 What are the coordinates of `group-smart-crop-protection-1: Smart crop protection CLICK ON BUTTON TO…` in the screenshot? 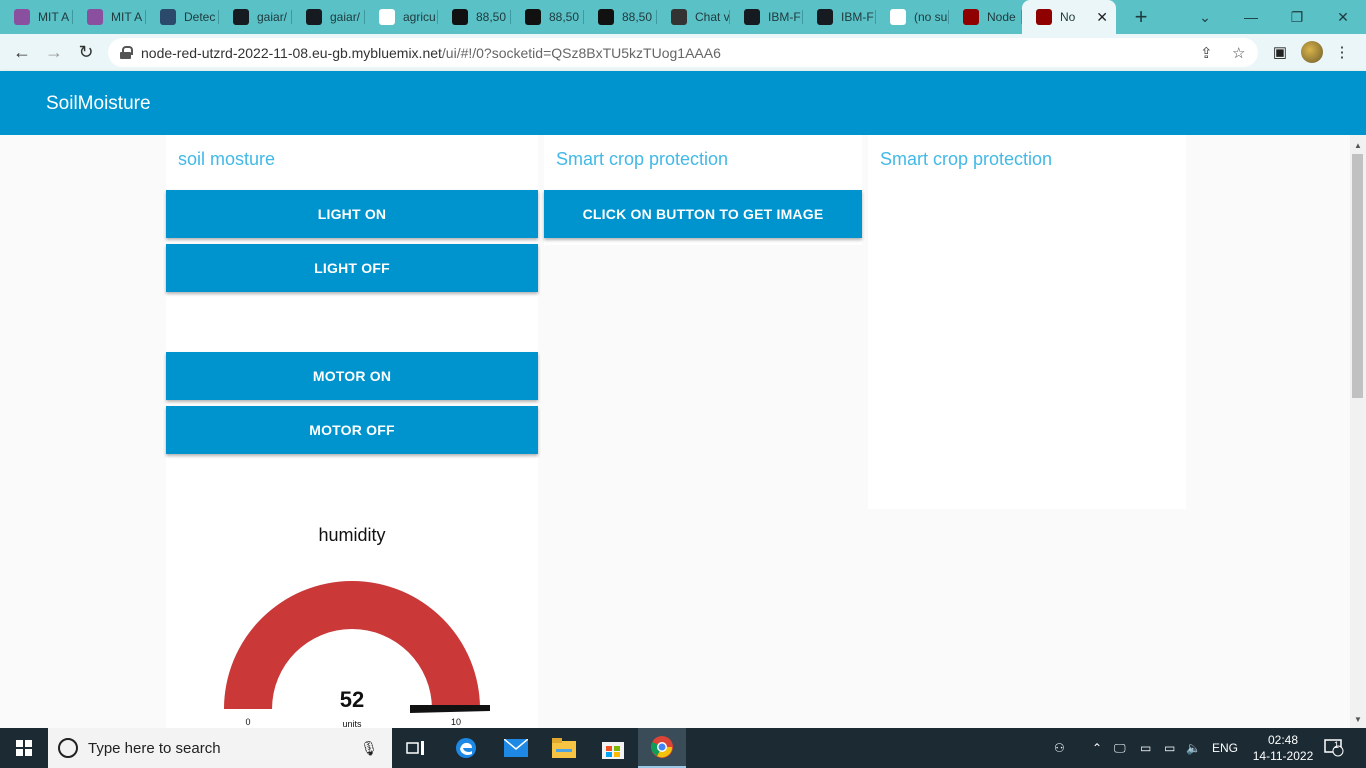 It's located at (703, 190).